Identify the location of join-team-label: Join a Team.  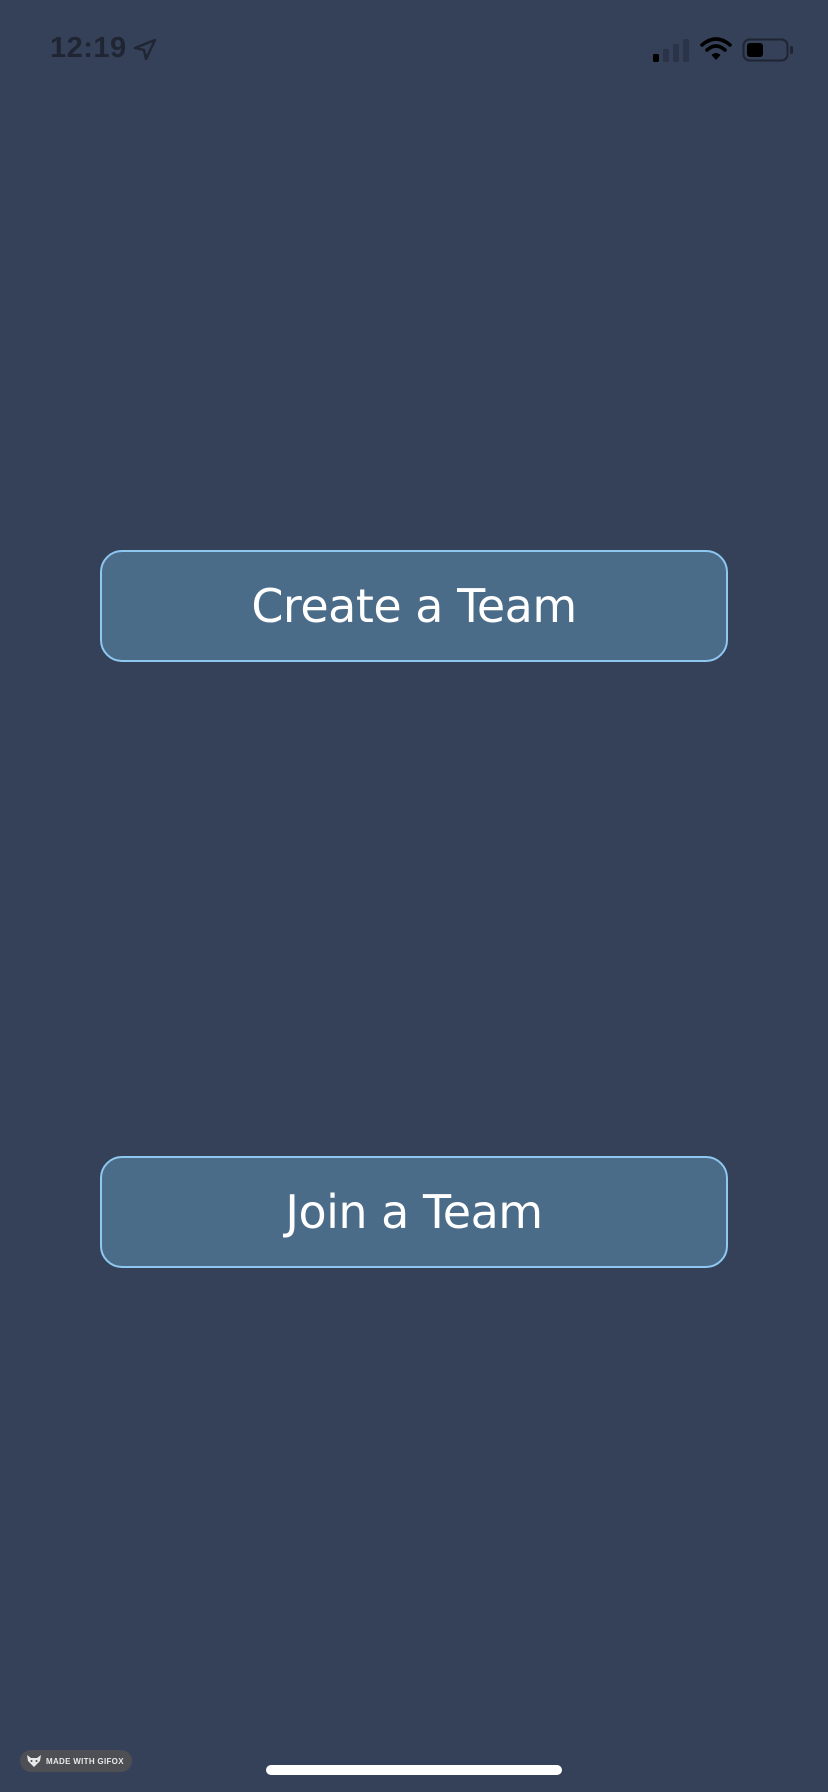
(414, 1212).